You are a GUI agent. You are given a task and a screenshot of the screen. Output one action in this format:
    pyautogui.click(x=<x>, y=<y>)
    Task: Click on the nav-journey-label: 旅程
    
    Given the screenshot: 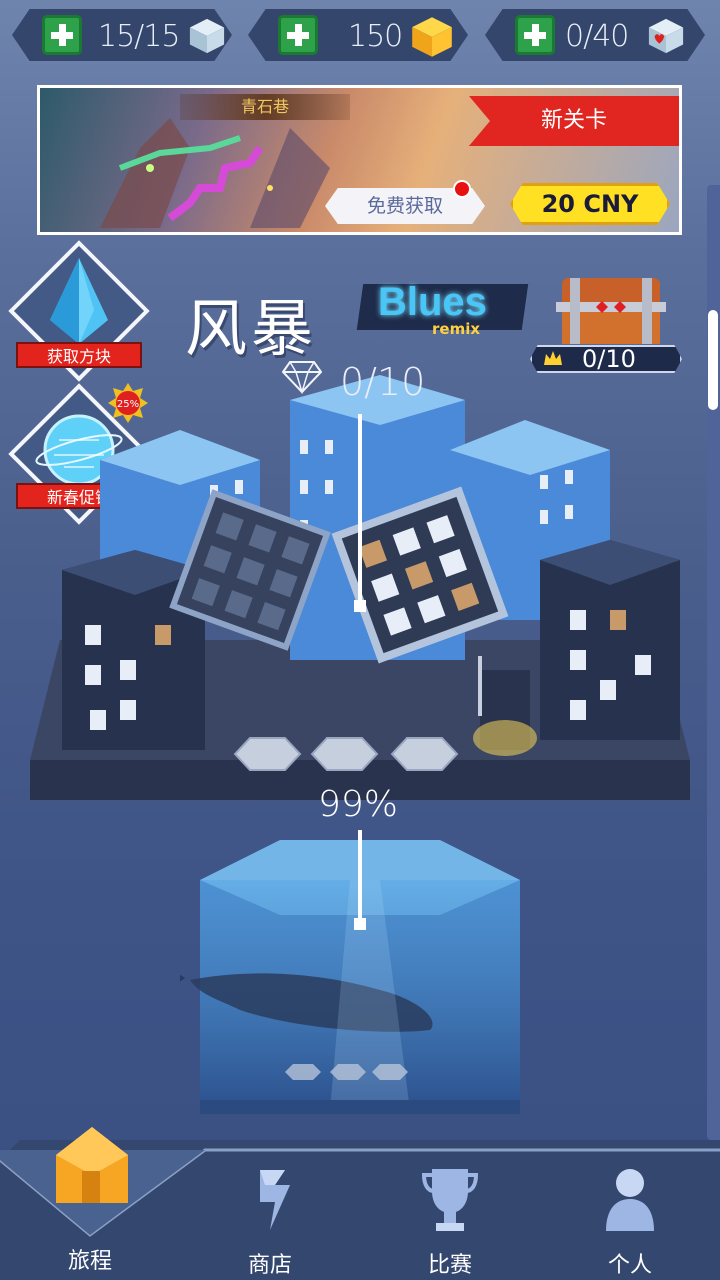 What is the action you would take?
    pyautogui.click(x=89, y=1261)
    